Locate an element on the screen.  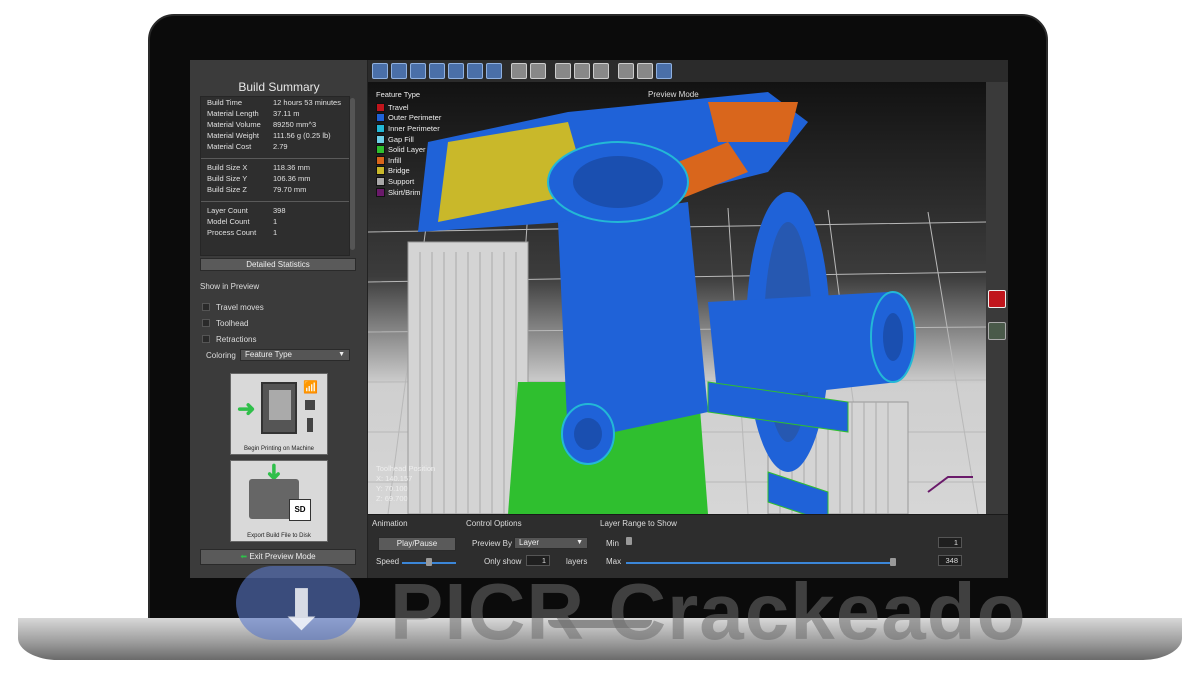
stat-row: Material Weight 111.56 g (0.25 lb) is located at coordinates (275, 135).